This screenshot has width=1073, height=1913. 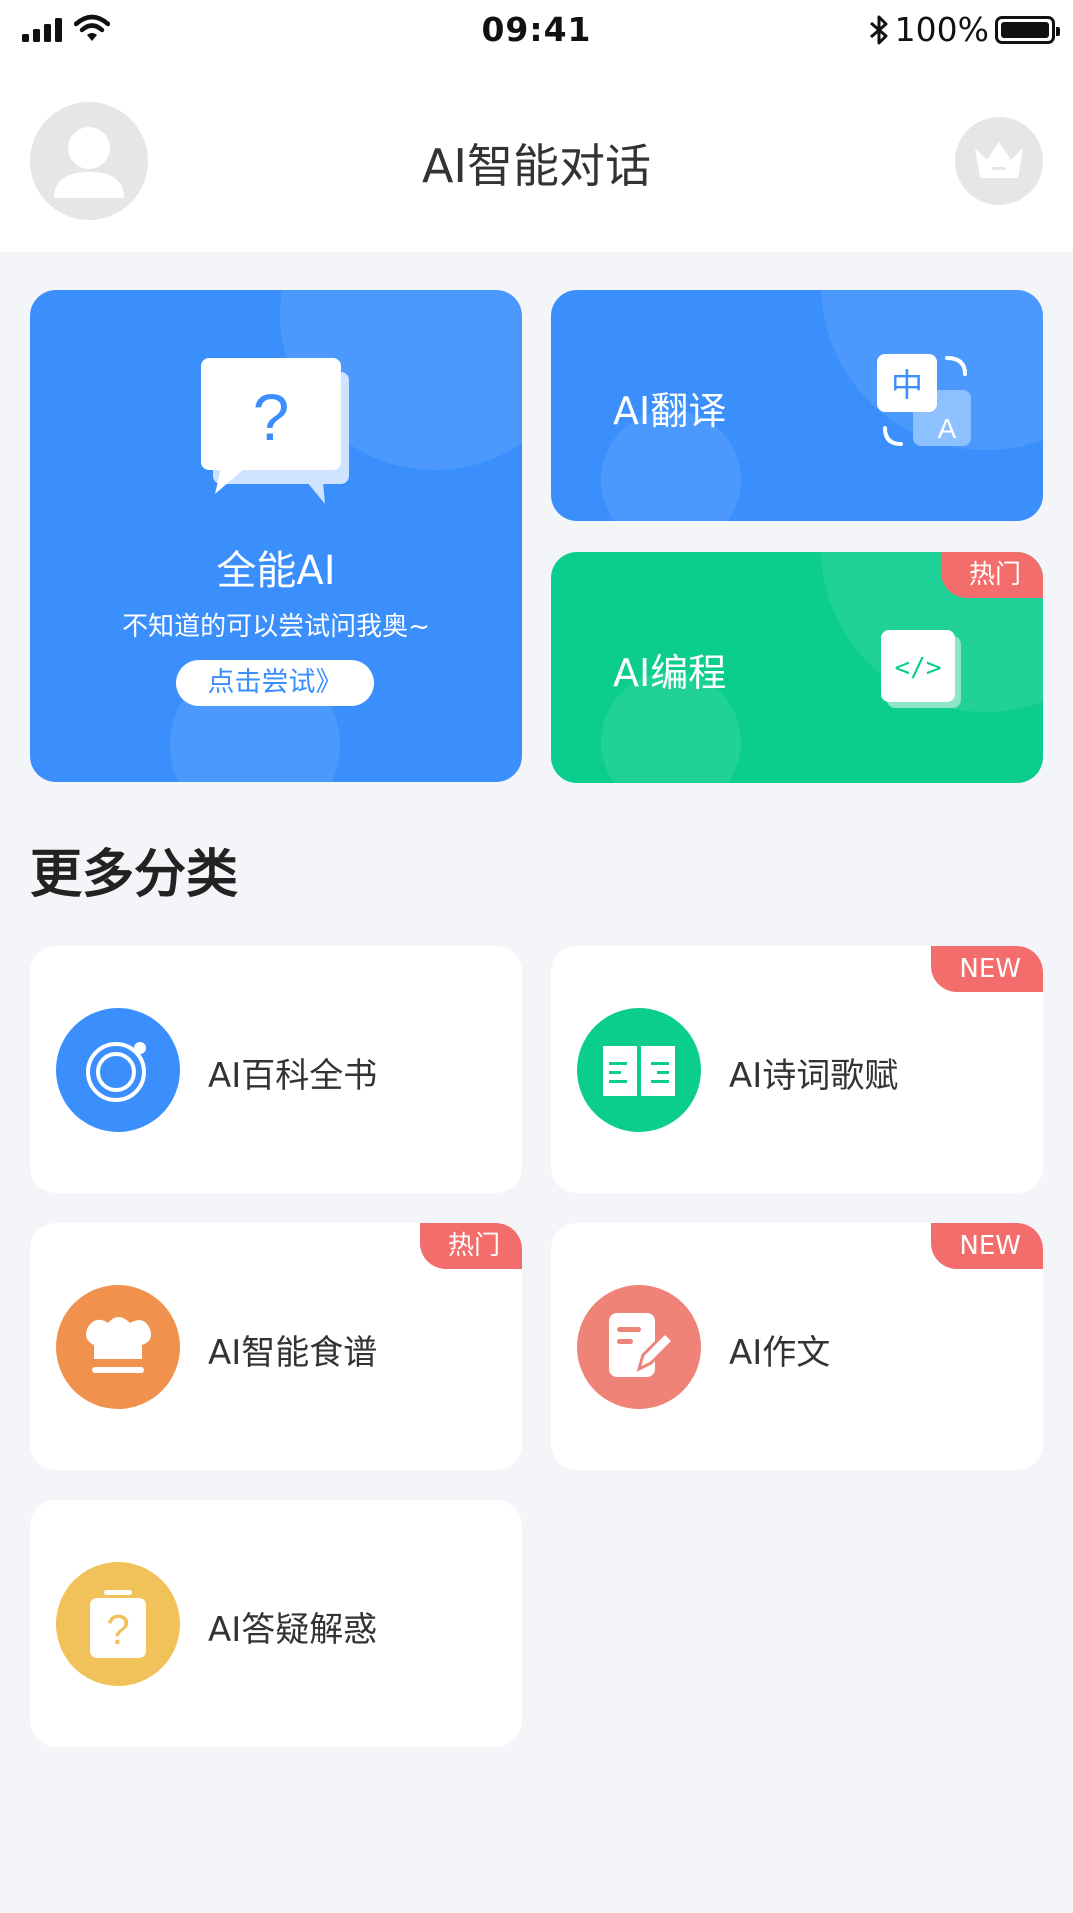 I want to click on category-label: AI智能食谱, so click(x=293, y=1353).